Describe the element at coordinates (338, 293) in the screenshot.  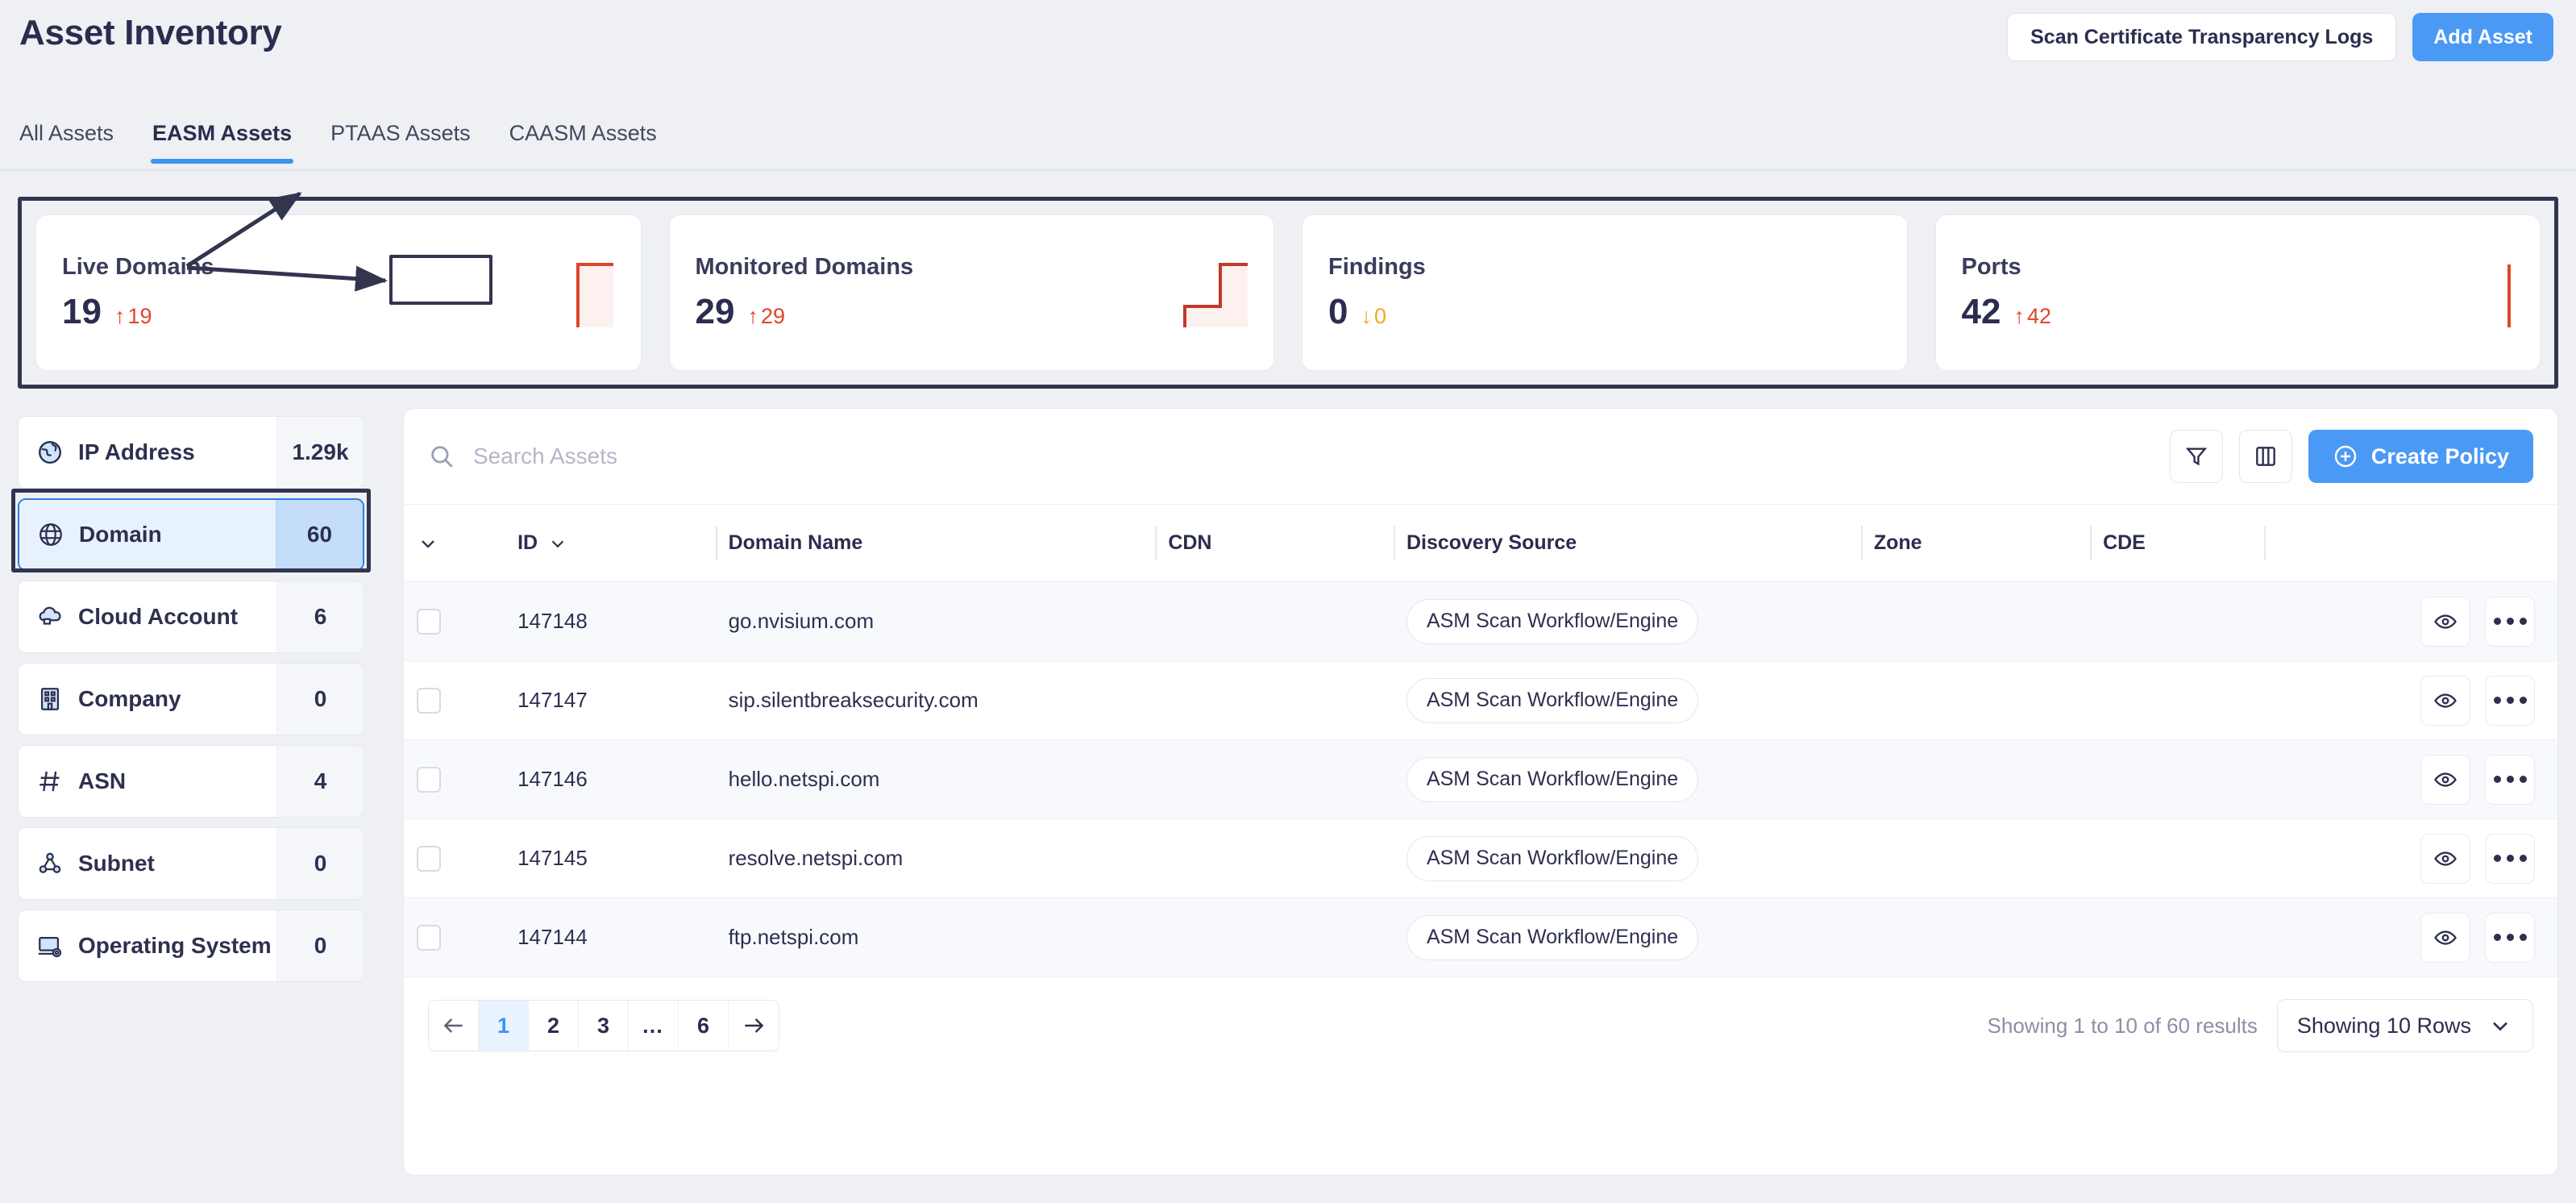
I see `kpi-card-live-domains: Live Domains 19 ↑ 19` at that location.